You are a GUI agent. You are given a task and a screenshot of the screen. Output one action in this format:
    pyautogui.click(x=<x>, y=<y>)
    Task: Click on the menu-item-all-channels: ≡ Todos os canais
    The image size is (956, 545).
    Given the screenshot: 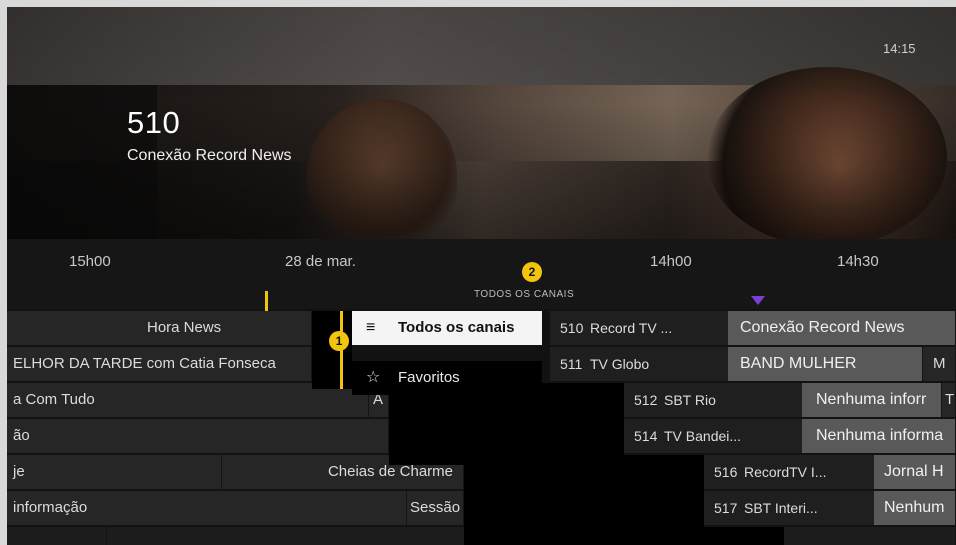 What is the action you would take?
    pyautogui.click(x=447, y=328)
    